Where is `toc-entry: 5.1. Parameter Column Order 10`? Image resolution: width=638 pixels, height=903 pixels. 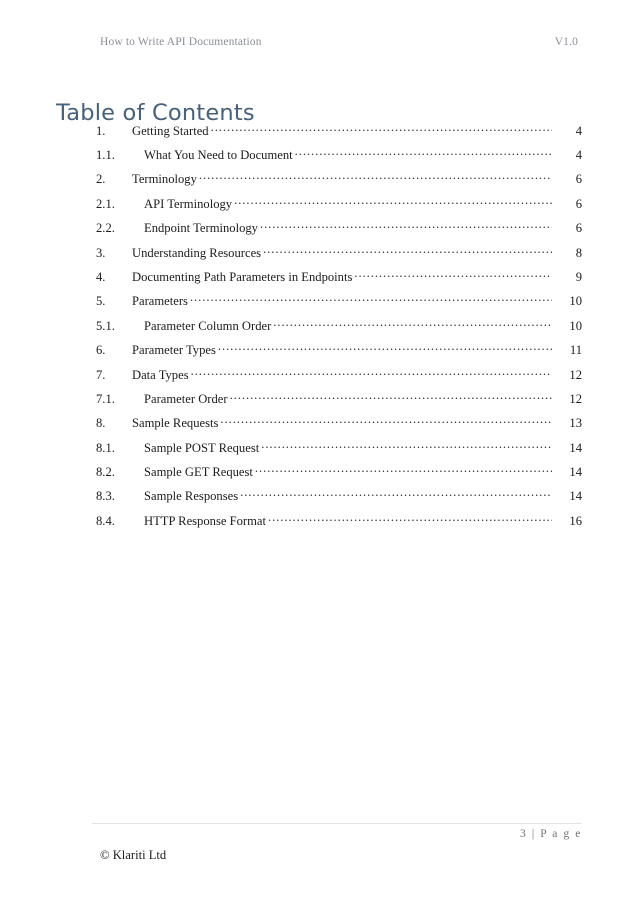
toc-entry: 5.1. Parameter Column Order 10 is located at coordinates (339, 329).